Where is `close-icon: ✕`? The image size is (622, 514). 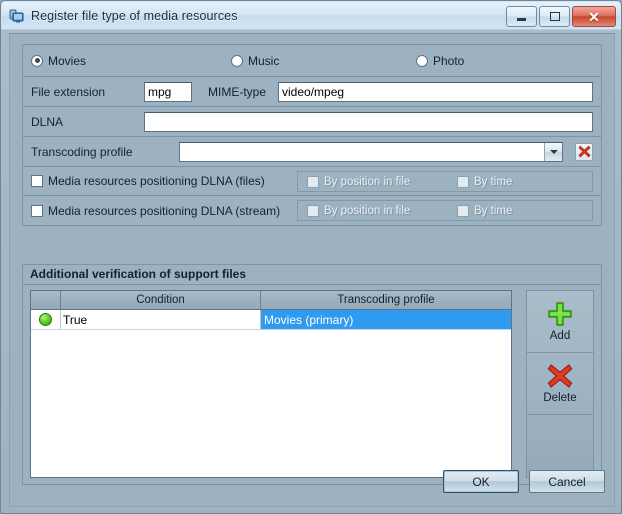 close-icon: ✕ is located at coordinates (594, 16).